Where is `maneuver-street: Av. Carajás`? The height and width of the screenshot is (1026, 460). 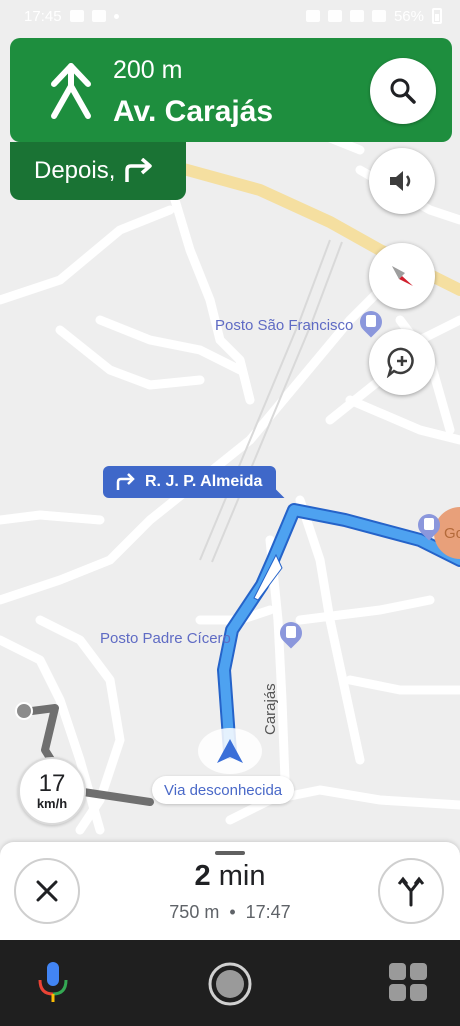
maneuver-street: Av. Carajás is located at coordinates (193, 111).